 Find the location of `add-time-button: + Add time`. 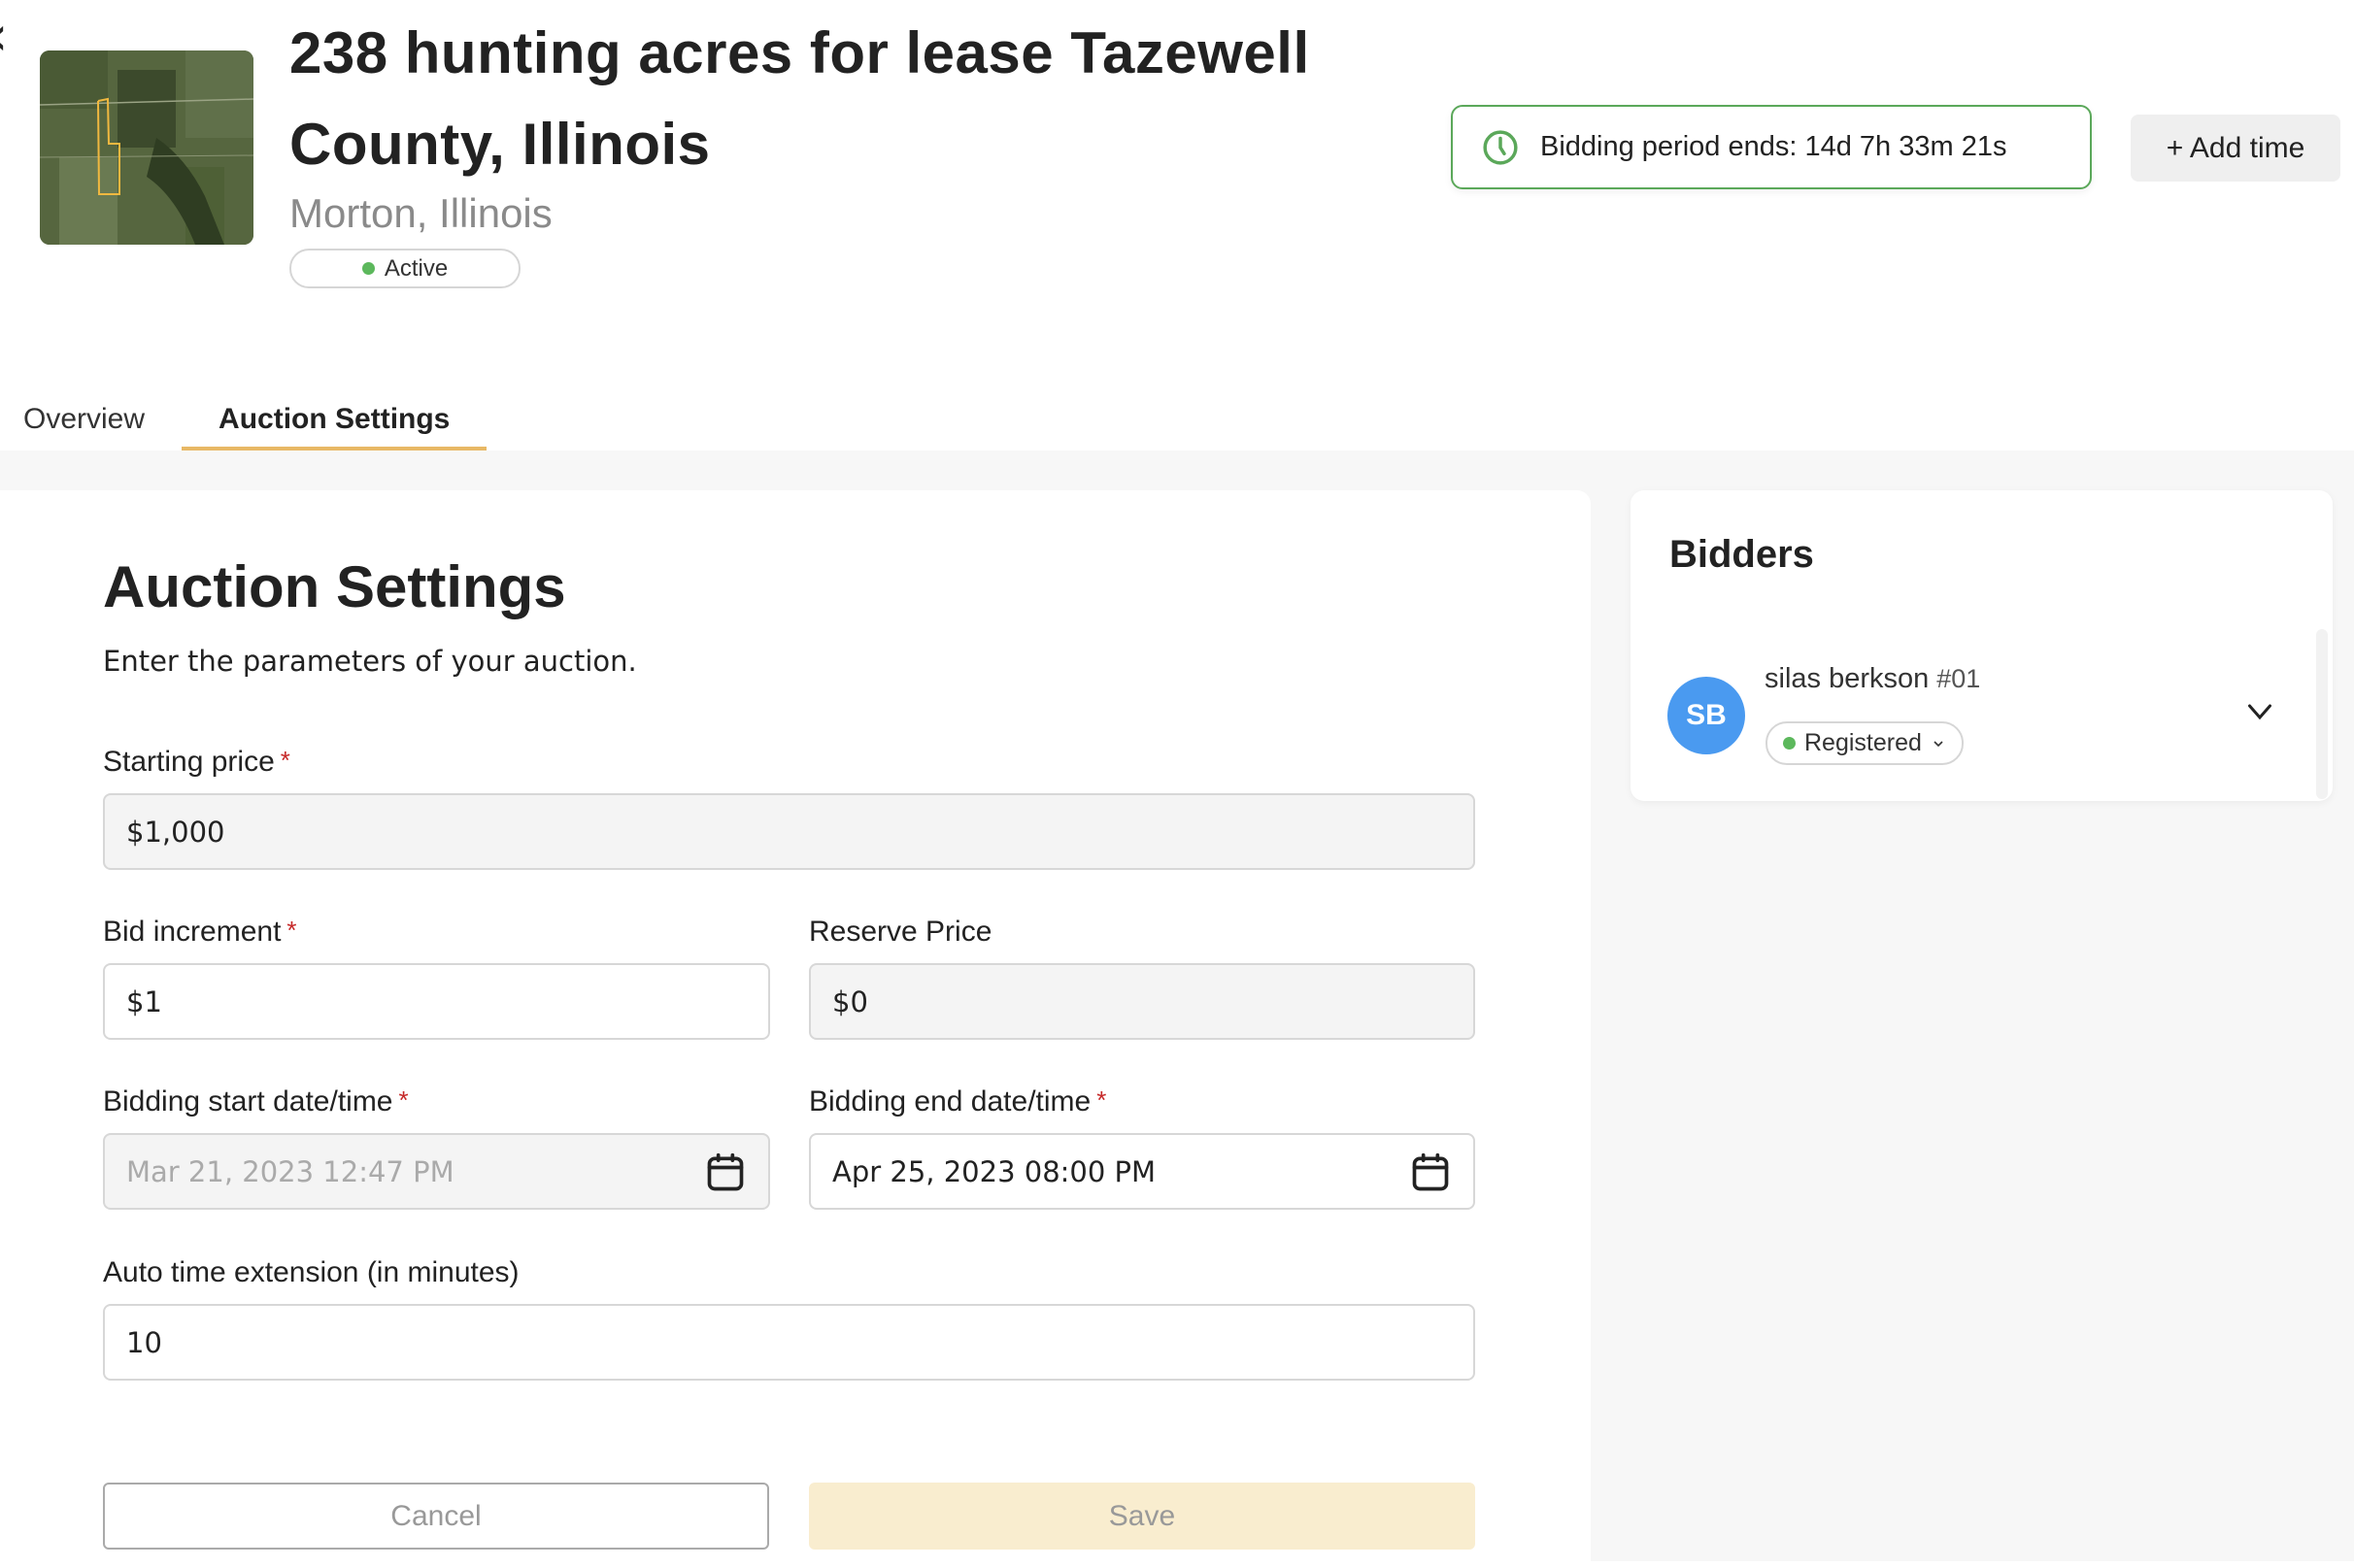

add-time-button: + Add time is located at coordinates (2235, 148).